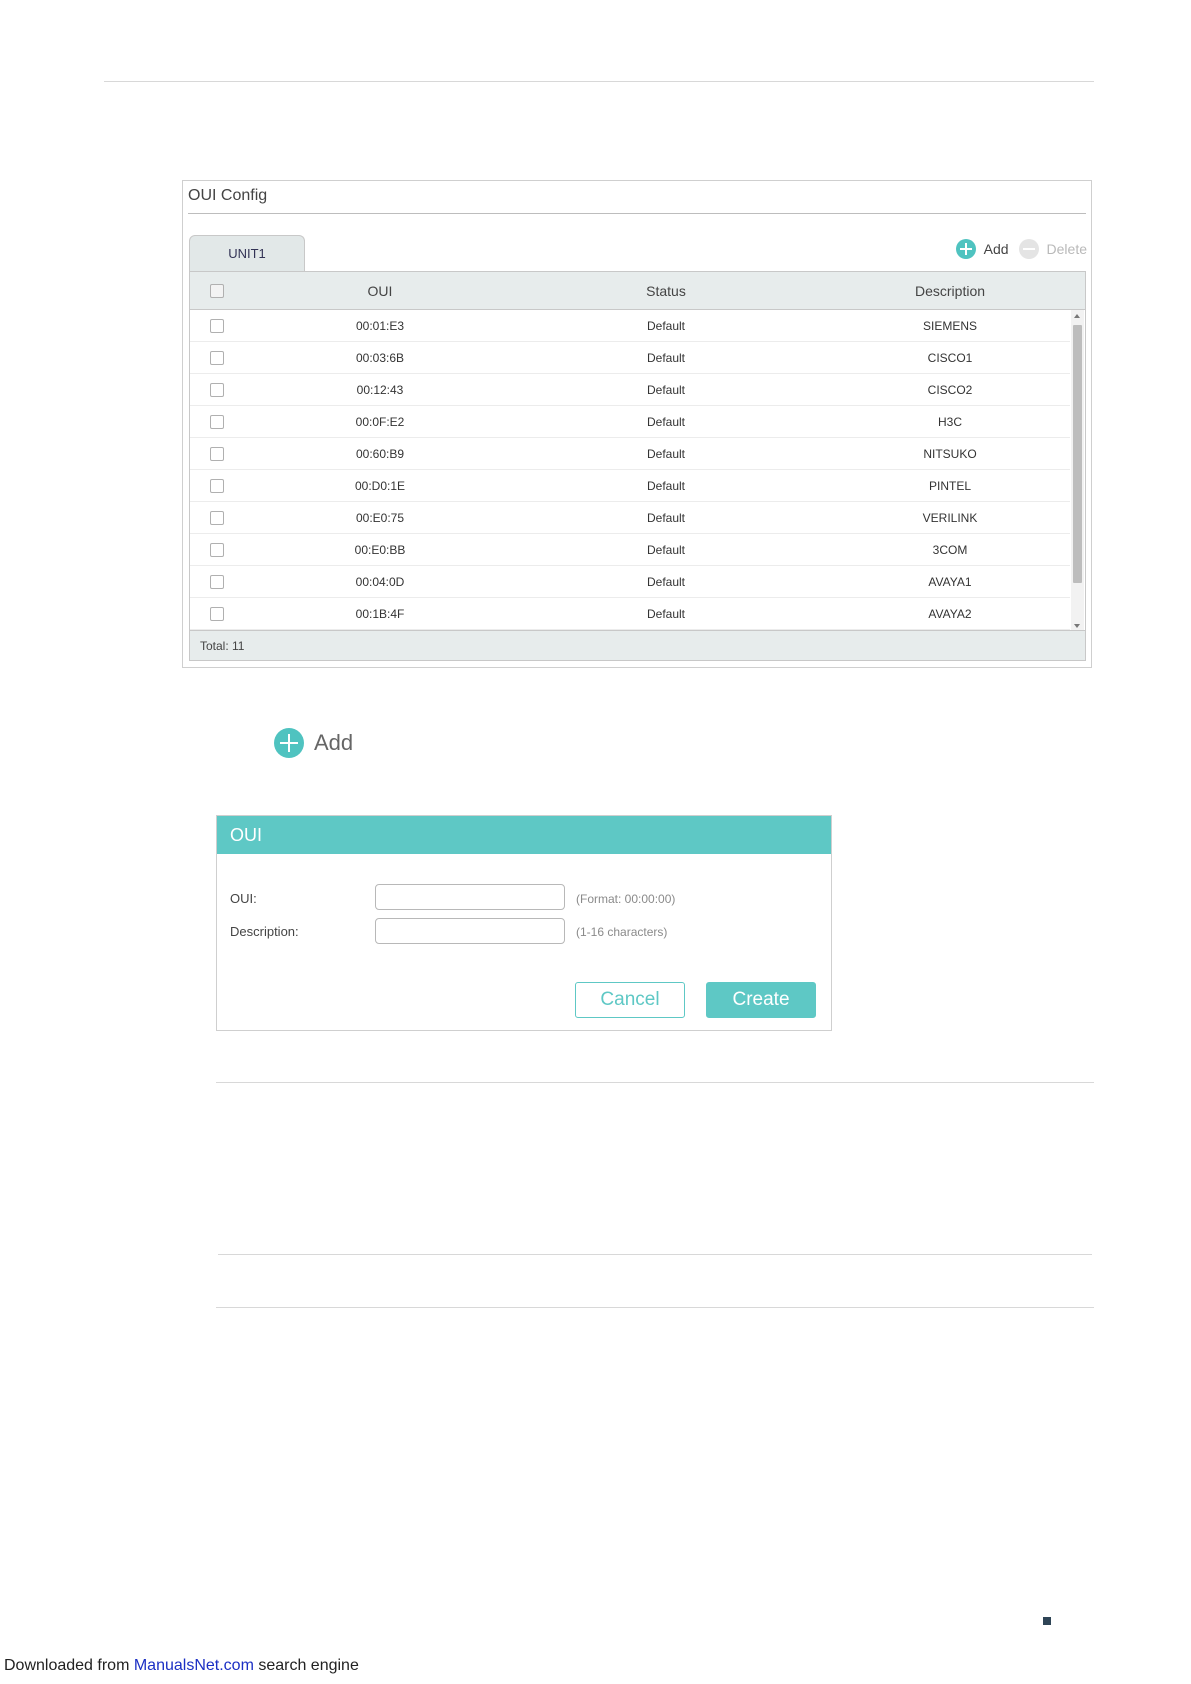 This screenshot has width=1191, height=1684. Describe the element at coordinates (630, 1000) in the screenshot. I see `cancel-button: Cancel` at that location.